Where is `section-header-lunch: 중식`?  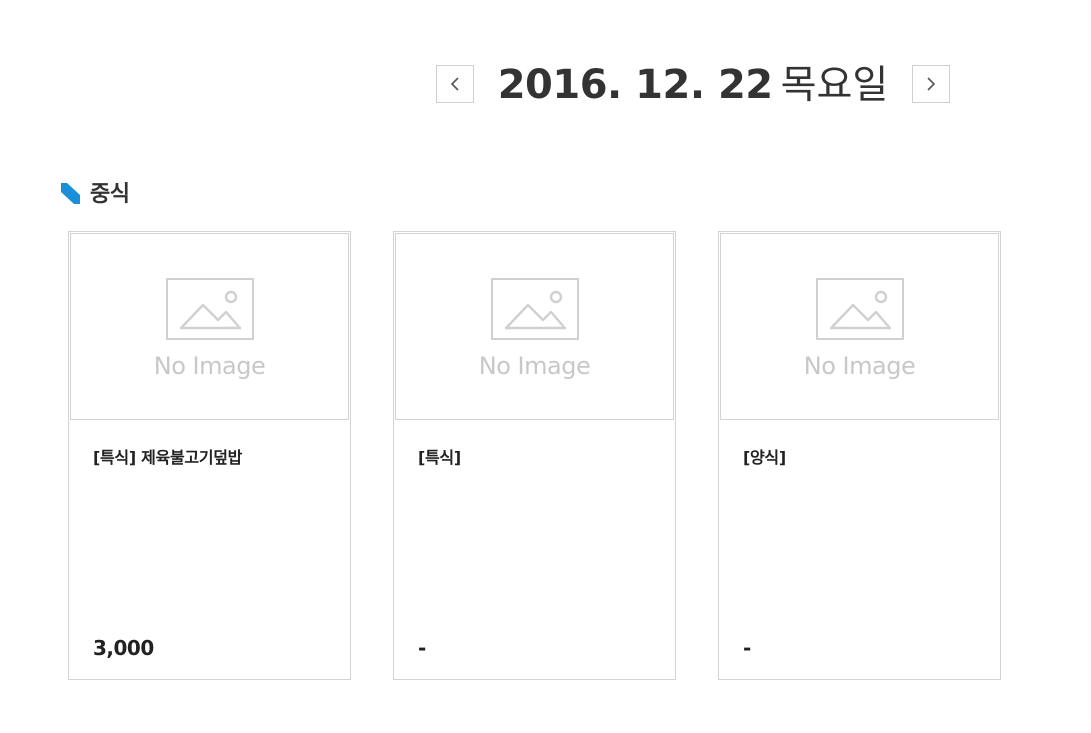
section-header-lunch: 중식 is located at coordinates (95, 192).